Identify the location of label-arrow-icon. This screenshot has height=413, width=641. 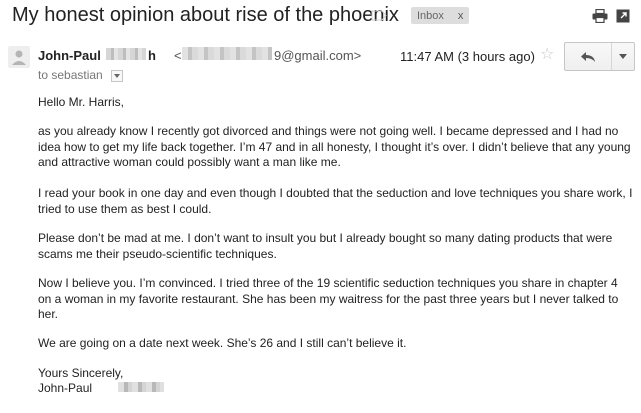
(379, 15).